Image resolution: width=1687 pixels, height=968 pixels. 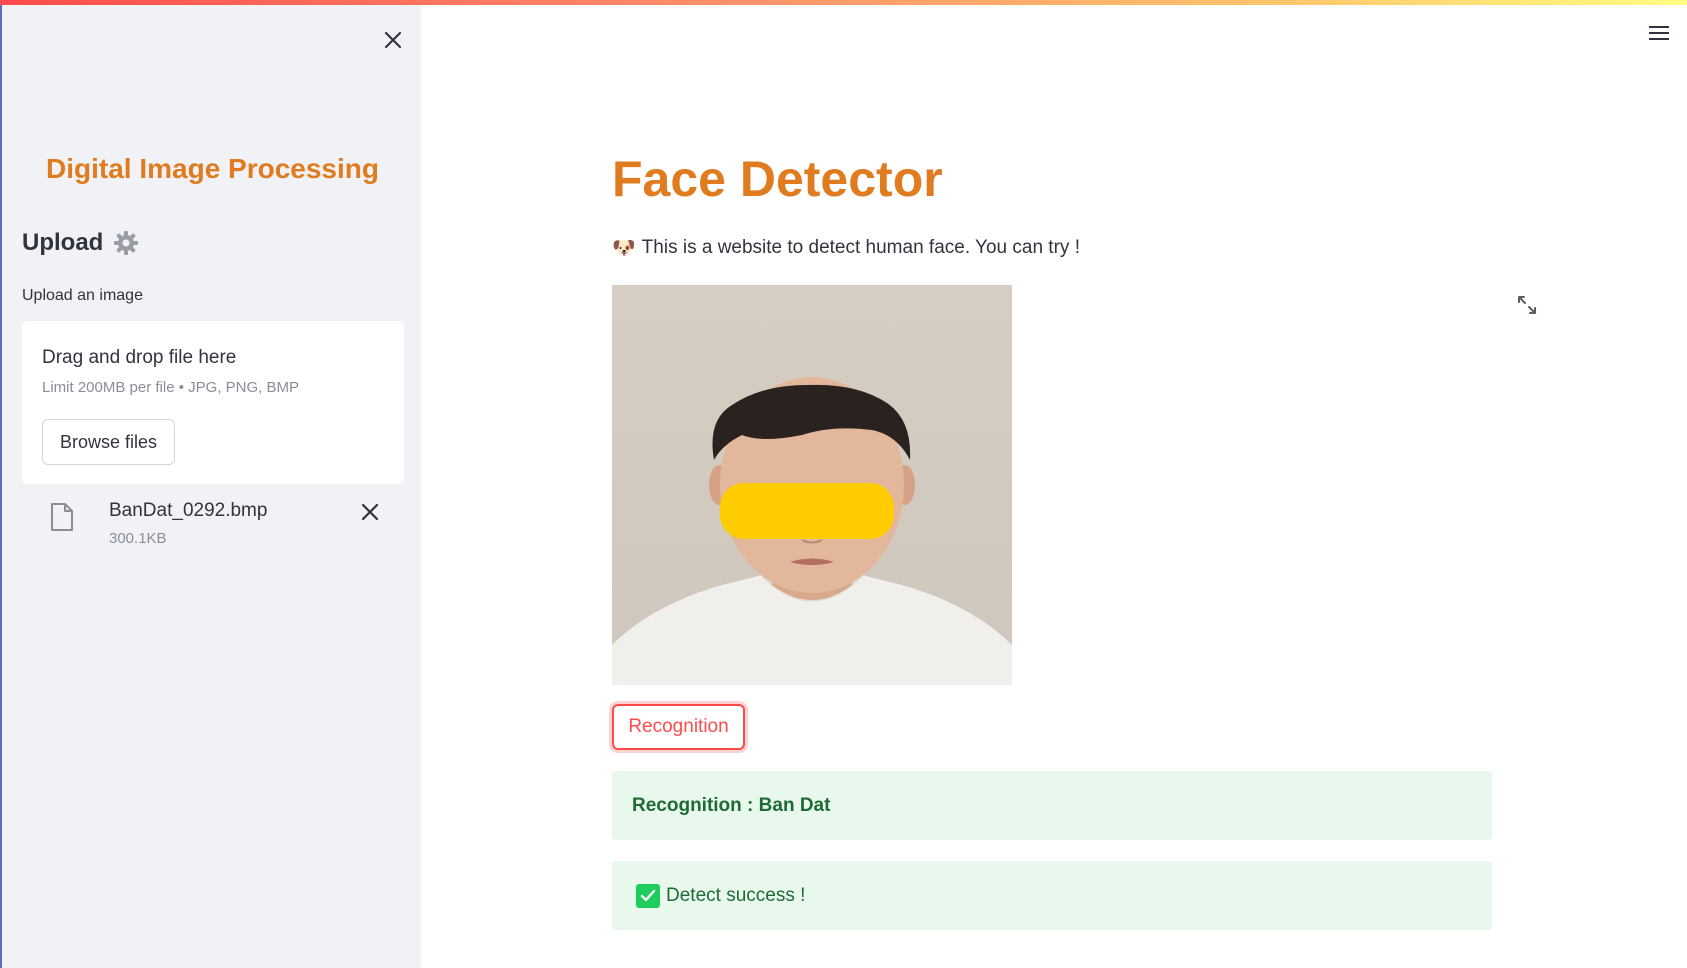 What do you see at coordinates (108, 442) in the screenshot?
I see `browse-files-button: Browse files` at bounding box center [108, 442].